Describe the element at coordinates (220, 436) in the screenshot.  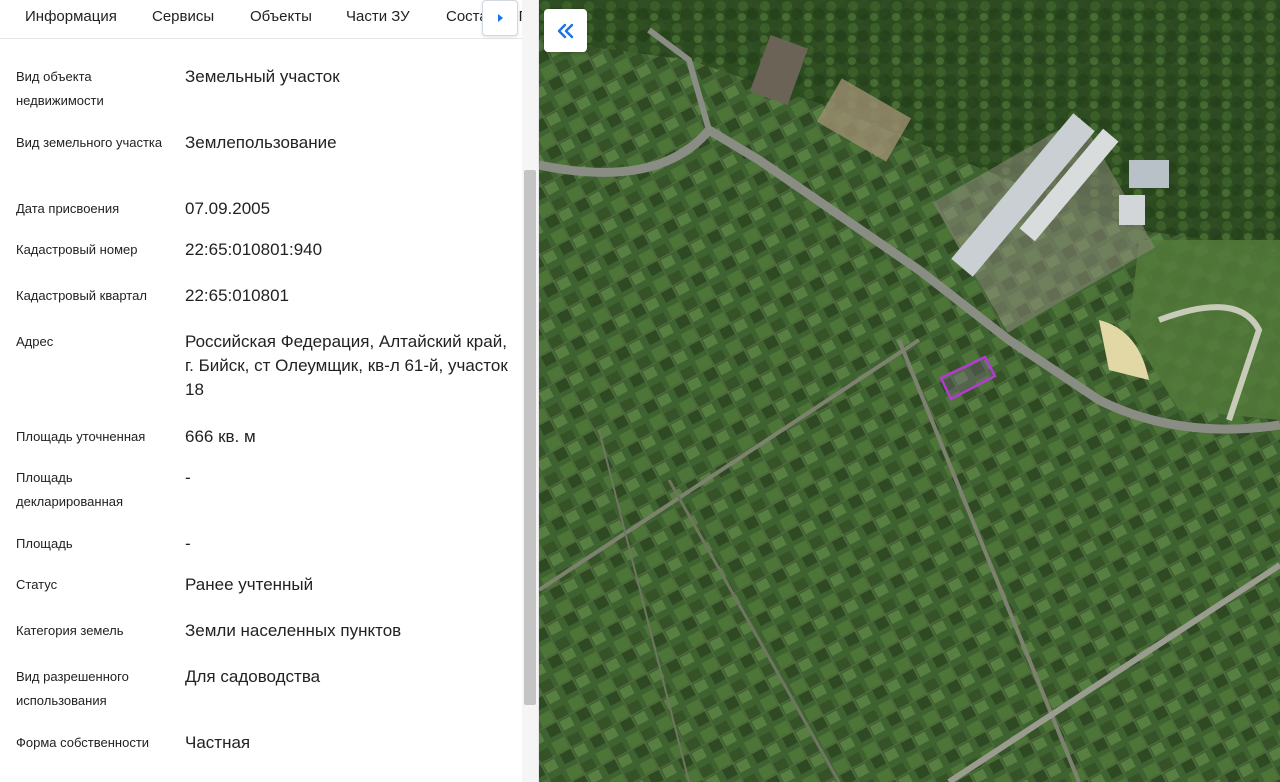
I see `field-value: 666 кв. м` at that location.